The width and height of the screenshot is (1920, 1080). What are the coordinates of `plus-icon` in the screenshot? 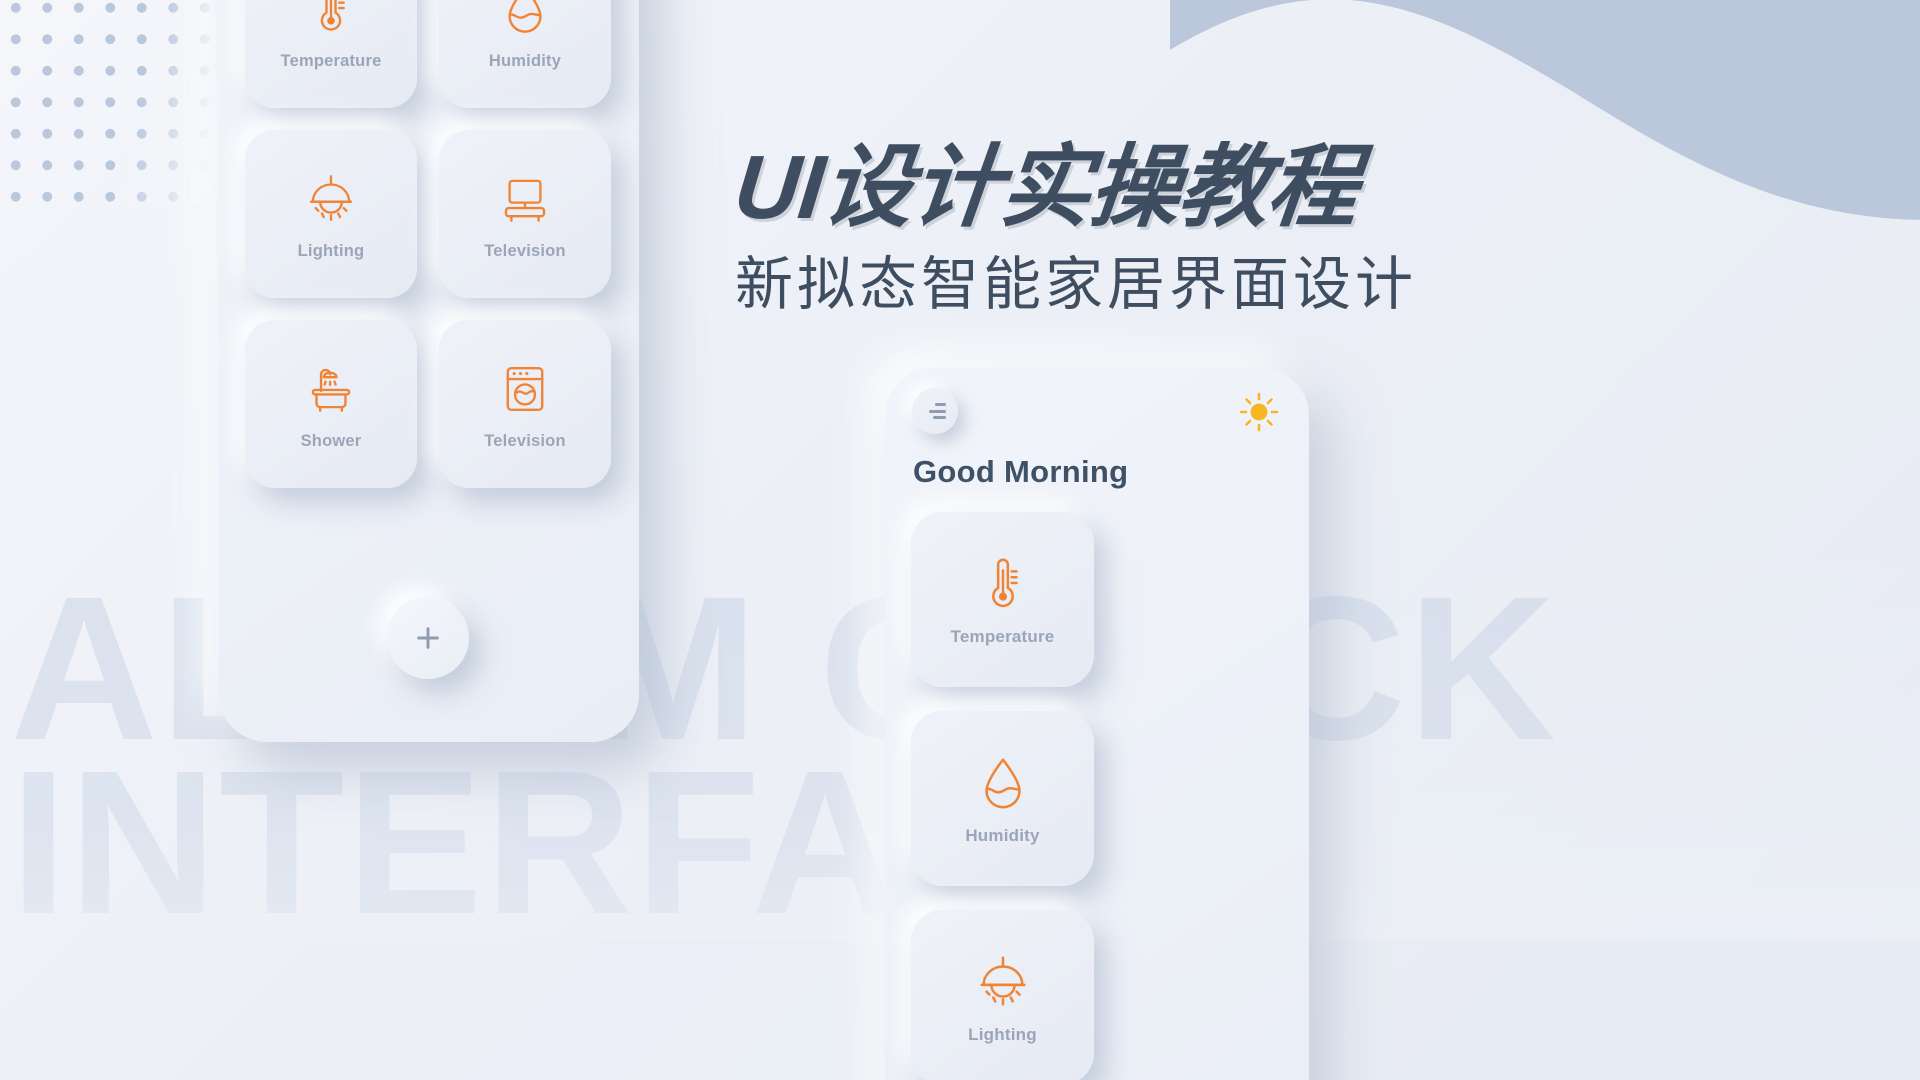 It's located at (428, 638).